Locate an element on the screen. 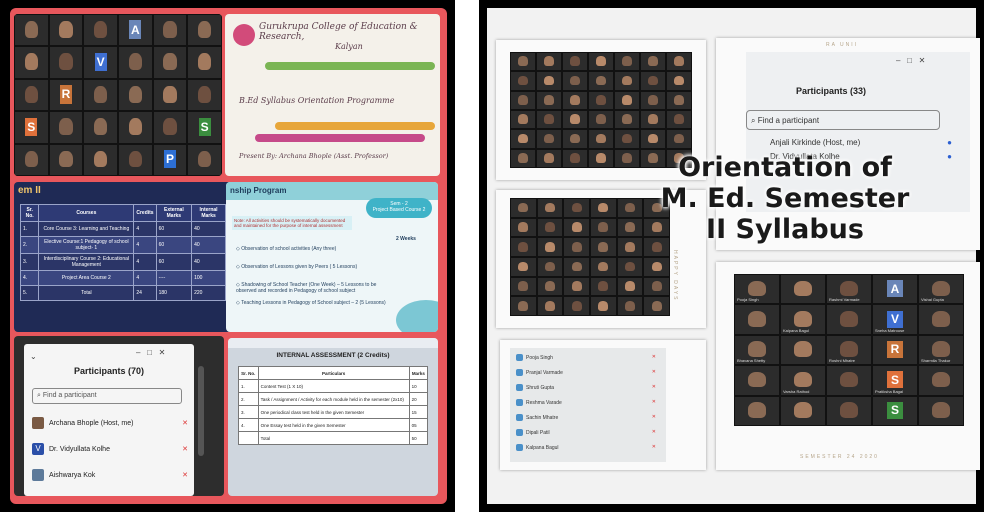 Image resolution: width=984 pixels, height=512 pixels. participant-row: Anjali Kirkinde (Host, me) ● is located at coordinates (865, 142).